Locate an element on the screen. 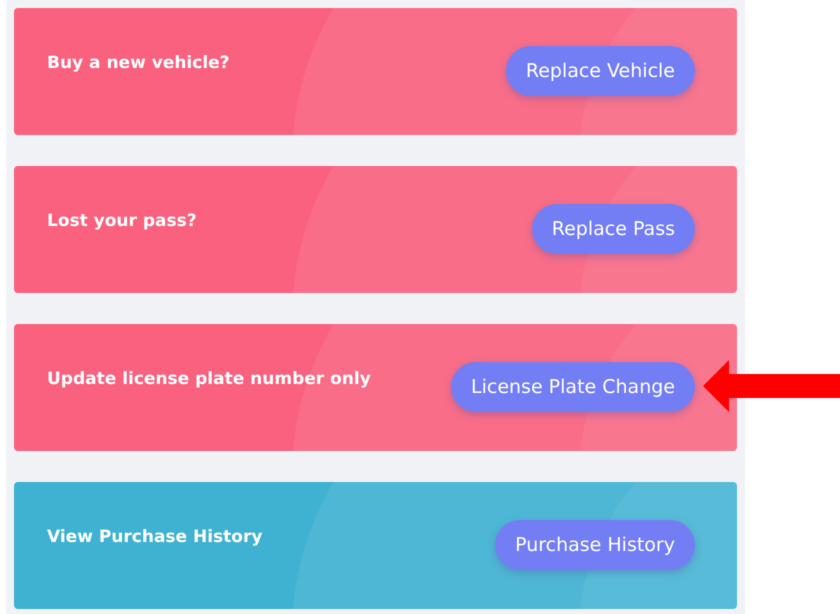  card-title: Update license plate number only is located at coordinates (209, 379).